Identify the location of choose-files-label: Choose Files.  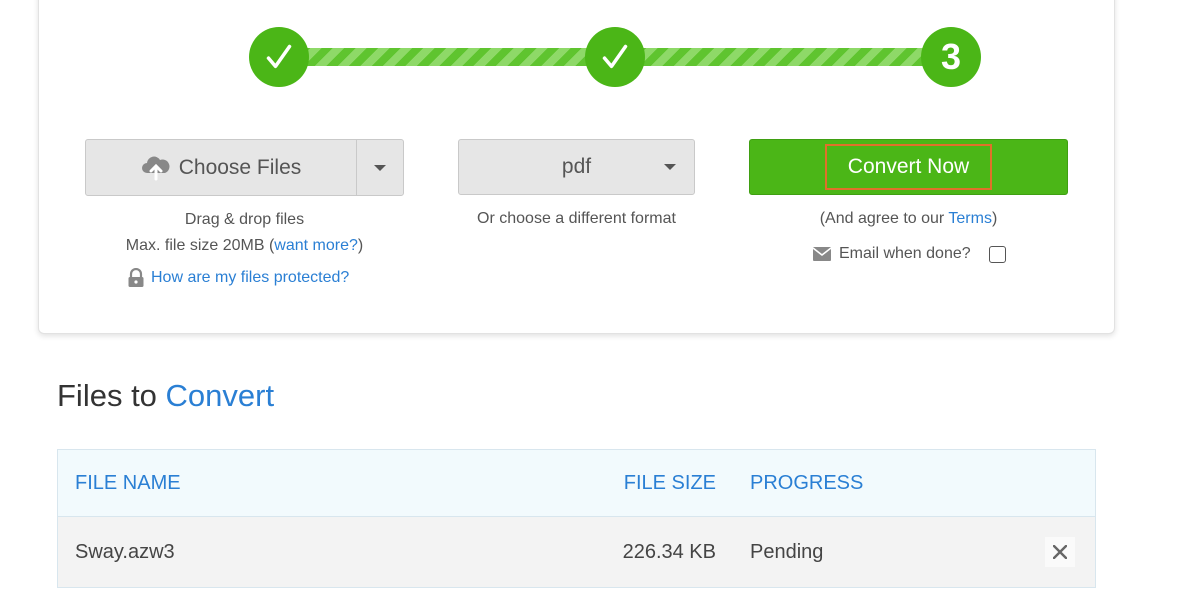
(240, 167).